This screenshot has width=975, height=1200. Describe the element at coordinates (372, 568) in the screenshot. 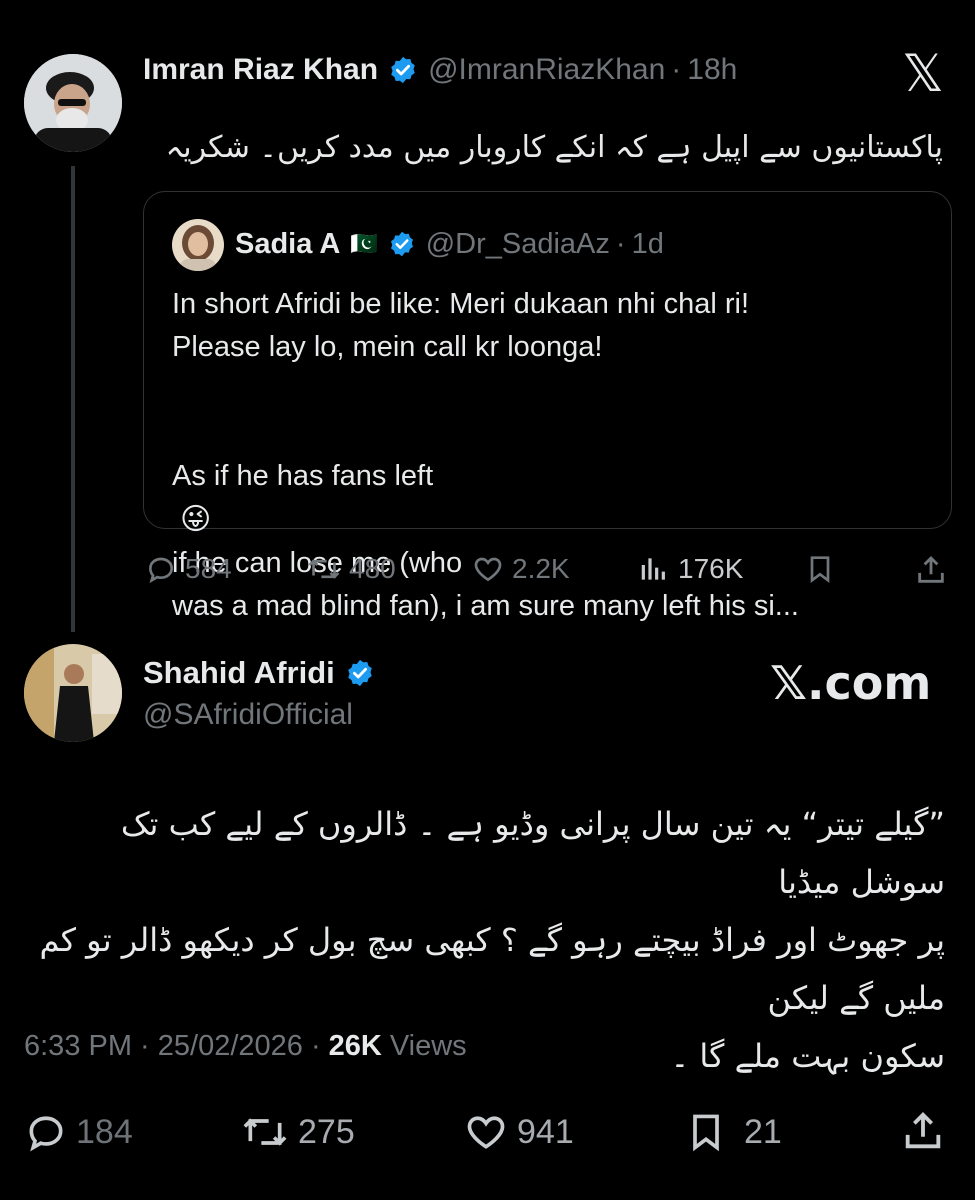

I see `retweet-count: 480` at that location.